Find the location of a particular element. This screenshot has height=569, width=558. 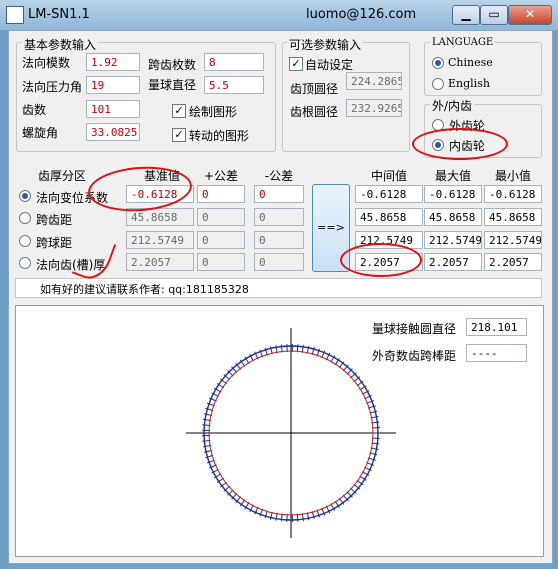

row-thickness-radio is located at coordinates (25, 263).